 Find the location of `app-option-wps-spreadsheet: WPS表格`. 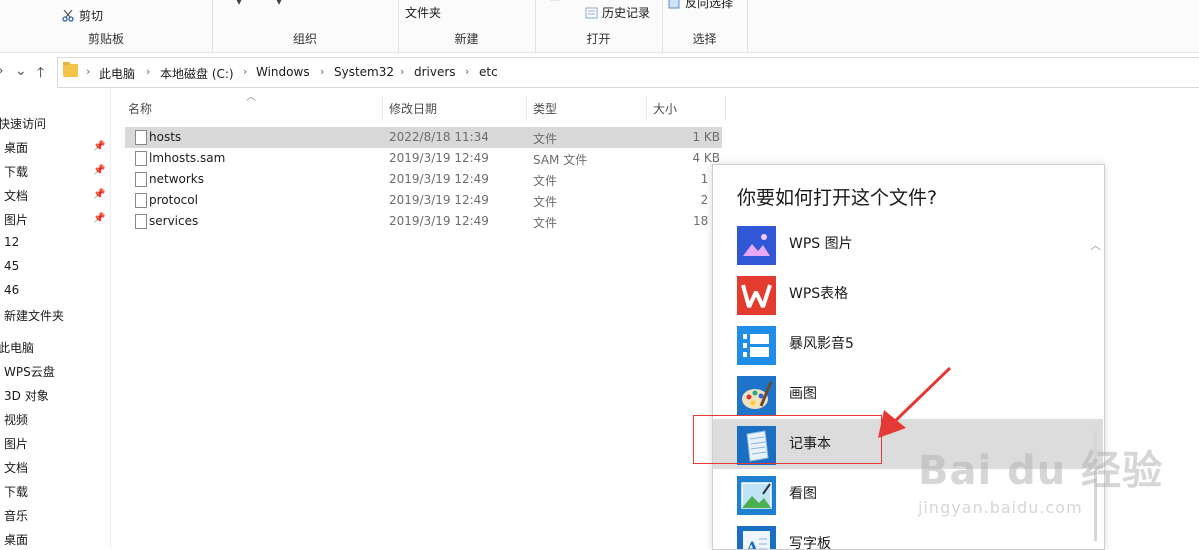

app-option-wps-spreadsheet: WPS表格 is located at coordinates (908, 294).